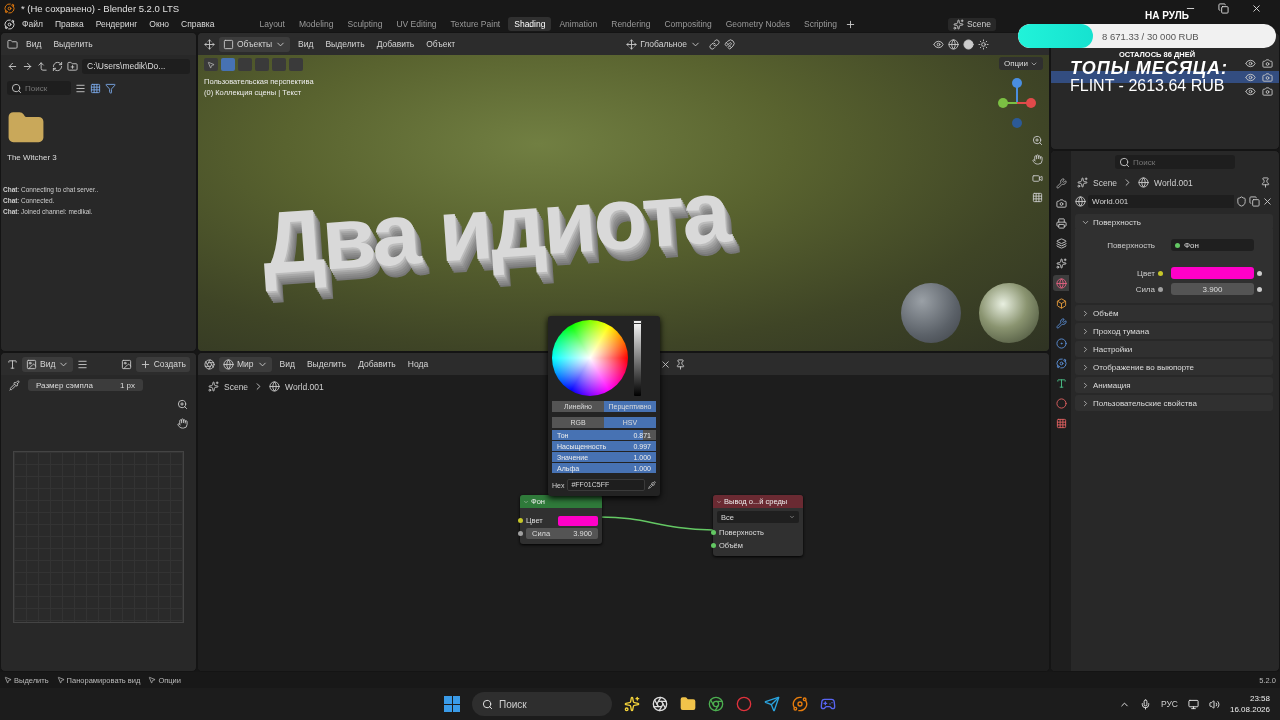 The height and width of the screenshot is (720, 1280). What do you see at coordinates (162, 364) in the screenshot?
I see `new-image-button: Создать` at bounding box center [162, 364].